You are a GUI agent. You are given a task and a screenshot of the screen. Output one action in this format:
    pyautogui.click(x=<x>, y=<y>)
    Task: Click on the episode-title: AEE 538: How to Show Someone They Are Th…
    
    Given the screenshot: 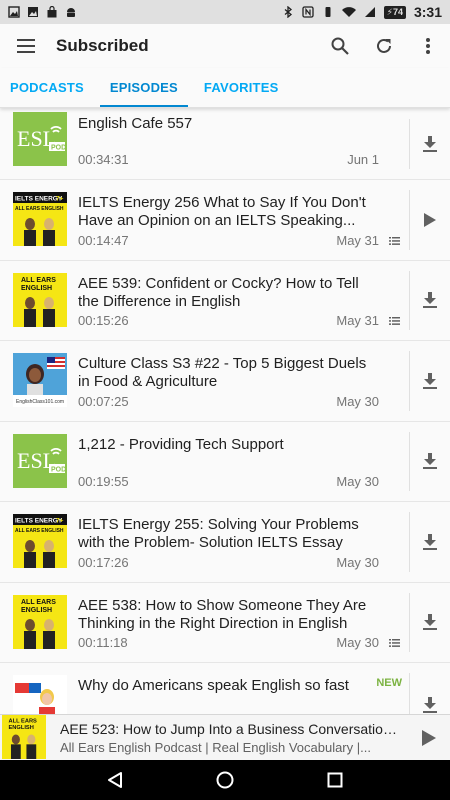 What is the action you would take?
    pyautogui.click(x=222, y=614)
    